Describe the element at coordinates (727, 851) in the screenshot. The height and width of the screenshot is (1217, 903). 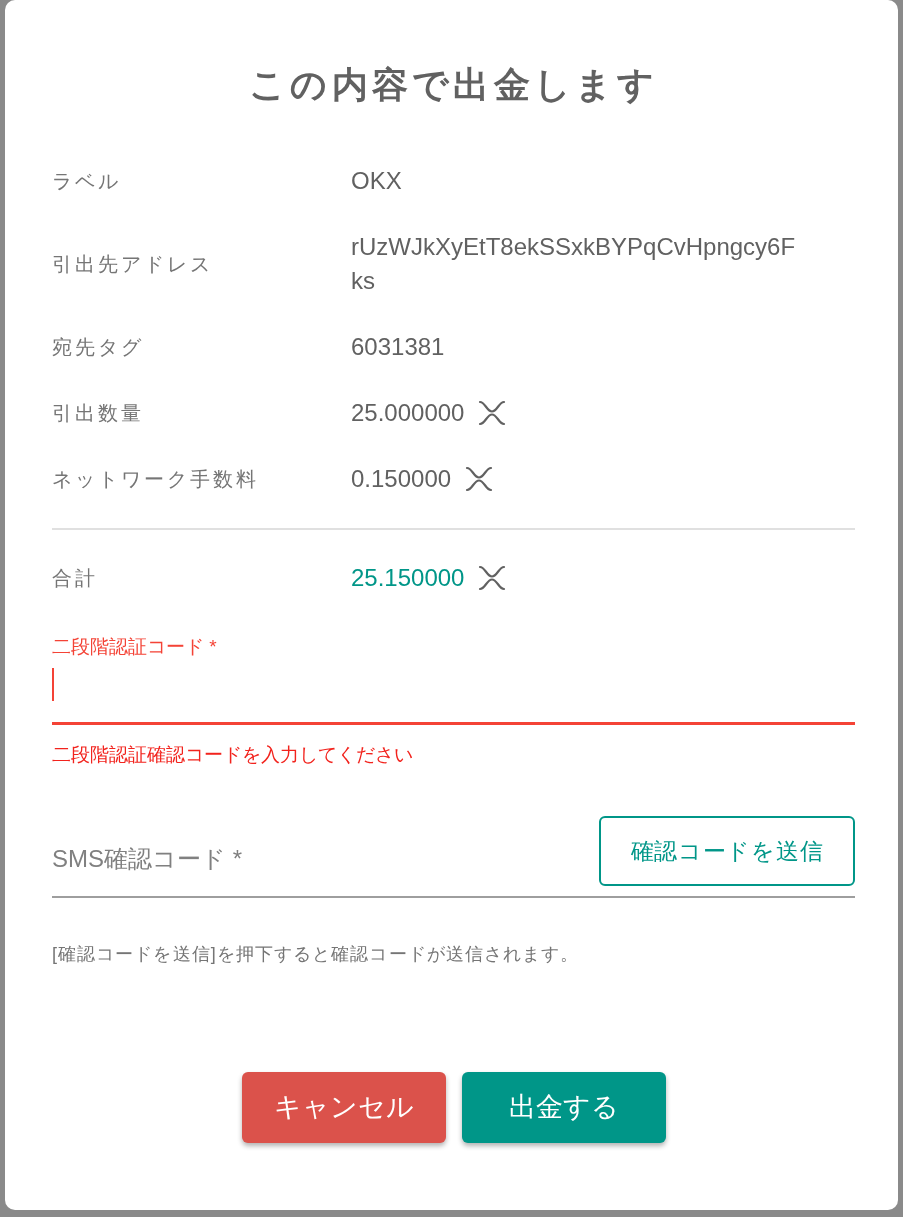
I see `send-code-button: 確認コードを送信` at that location.